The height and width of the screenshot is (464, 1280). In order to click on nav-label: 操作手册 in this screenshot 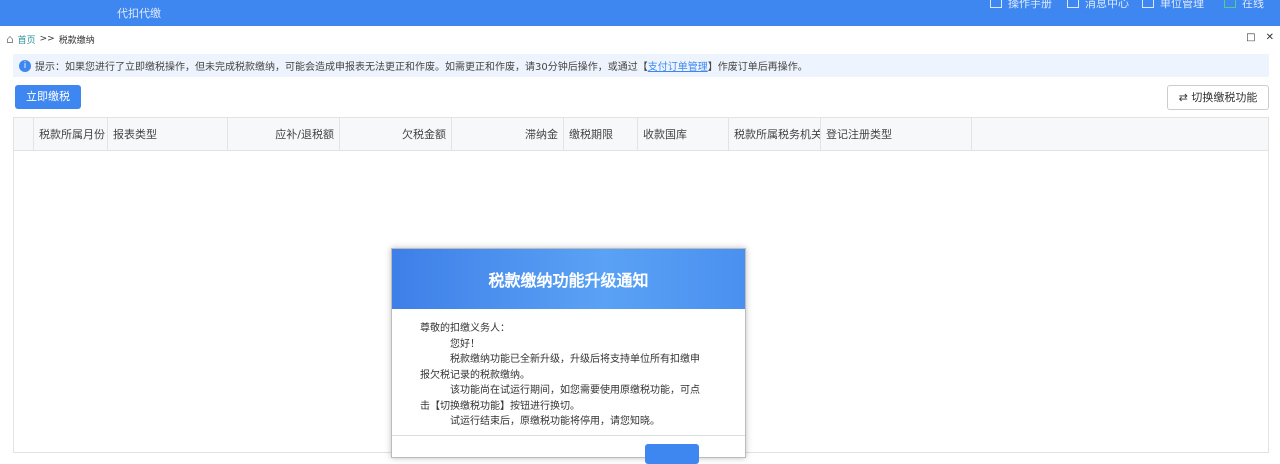, I will do `click(1030, 5)`.